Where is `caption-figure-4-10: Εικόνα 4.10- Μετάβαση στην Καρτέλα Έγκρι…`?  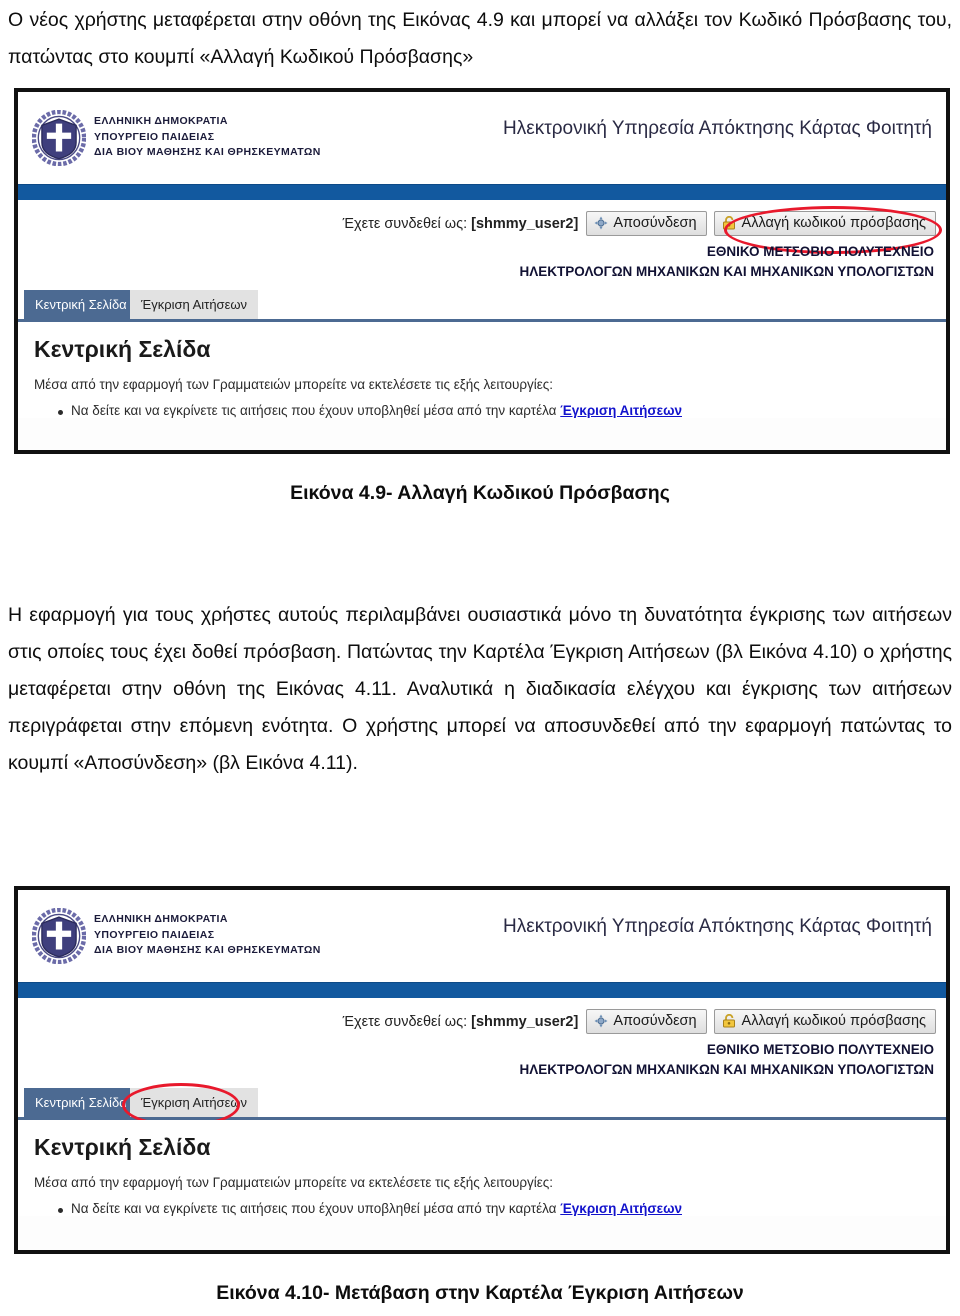
caption-figure-4-10: Εικόνα 4.10- Μετάβαση στην Καρτέλα Έγκρι… is located at coordinates (480, 1293).